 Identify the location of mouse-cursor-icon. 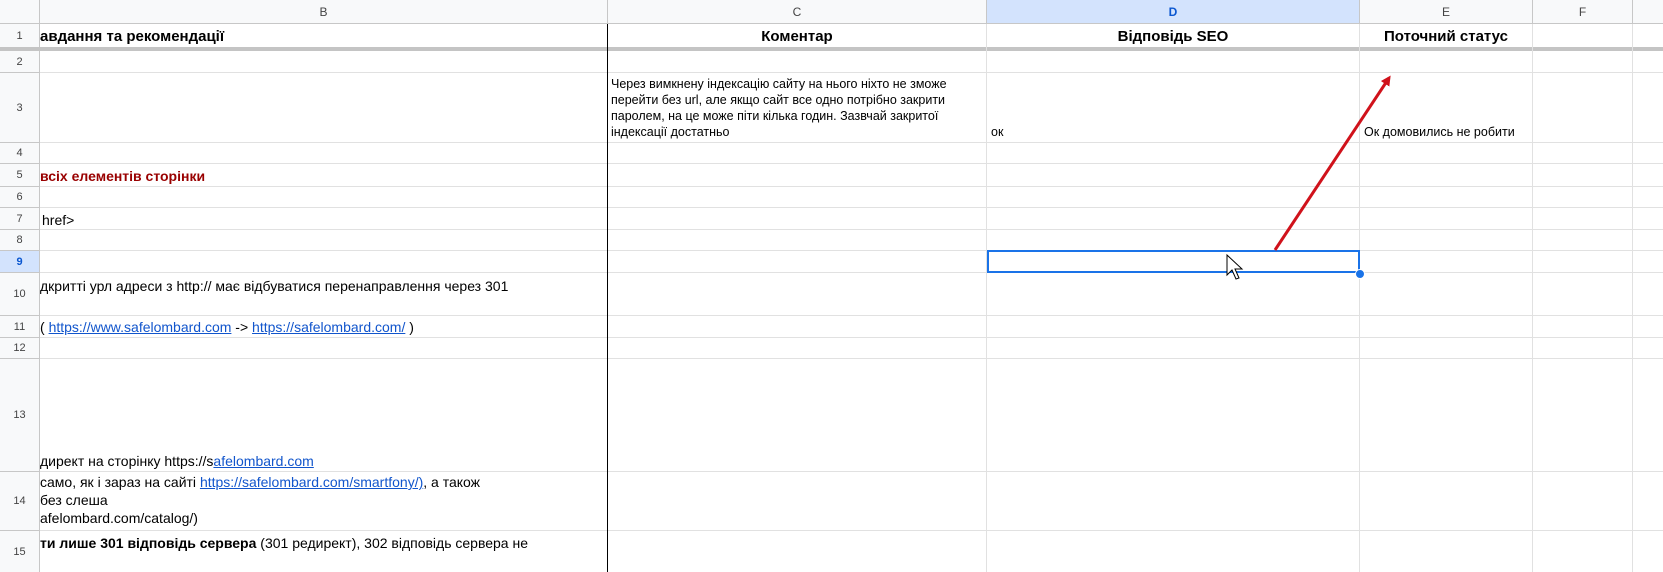
(1235, 266).